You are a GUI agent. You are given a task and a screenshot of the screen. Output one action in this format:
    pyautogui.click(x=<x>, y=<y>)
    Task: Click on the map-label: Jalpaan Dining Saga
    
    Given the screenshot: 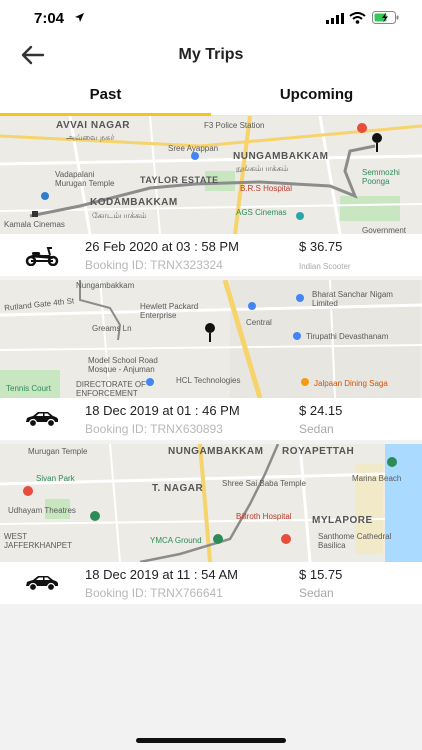 What is the action you would take?
    pyautogui.click(x=351, y=383)
    